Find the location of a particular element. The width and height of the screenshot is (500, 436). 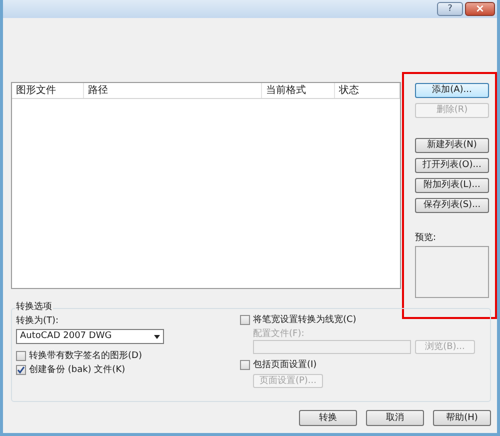

column-header: 当前格式 is located at coordinates (298, 90).